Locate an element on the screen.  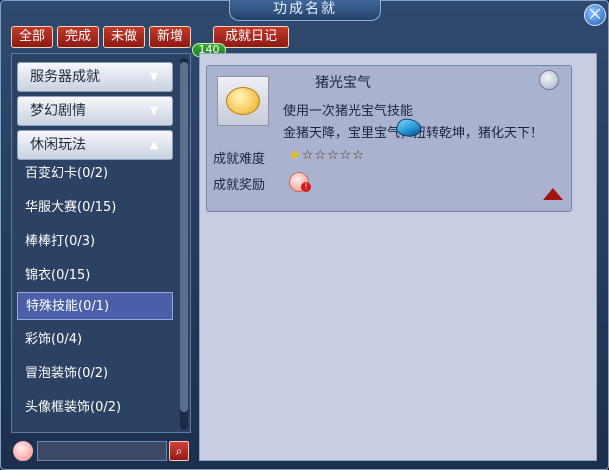
search-icon: ⌕ is located at coordinates (179, 451).